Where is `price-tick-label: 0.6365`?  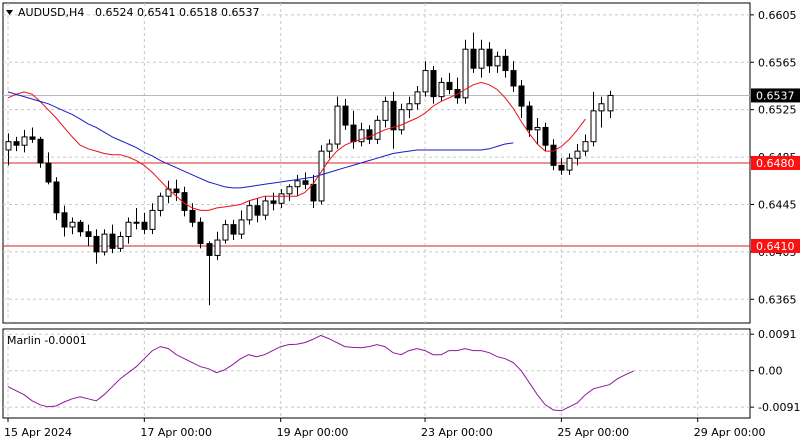
price-tick-label: 0.6365 is located at coordinates (777, 299).